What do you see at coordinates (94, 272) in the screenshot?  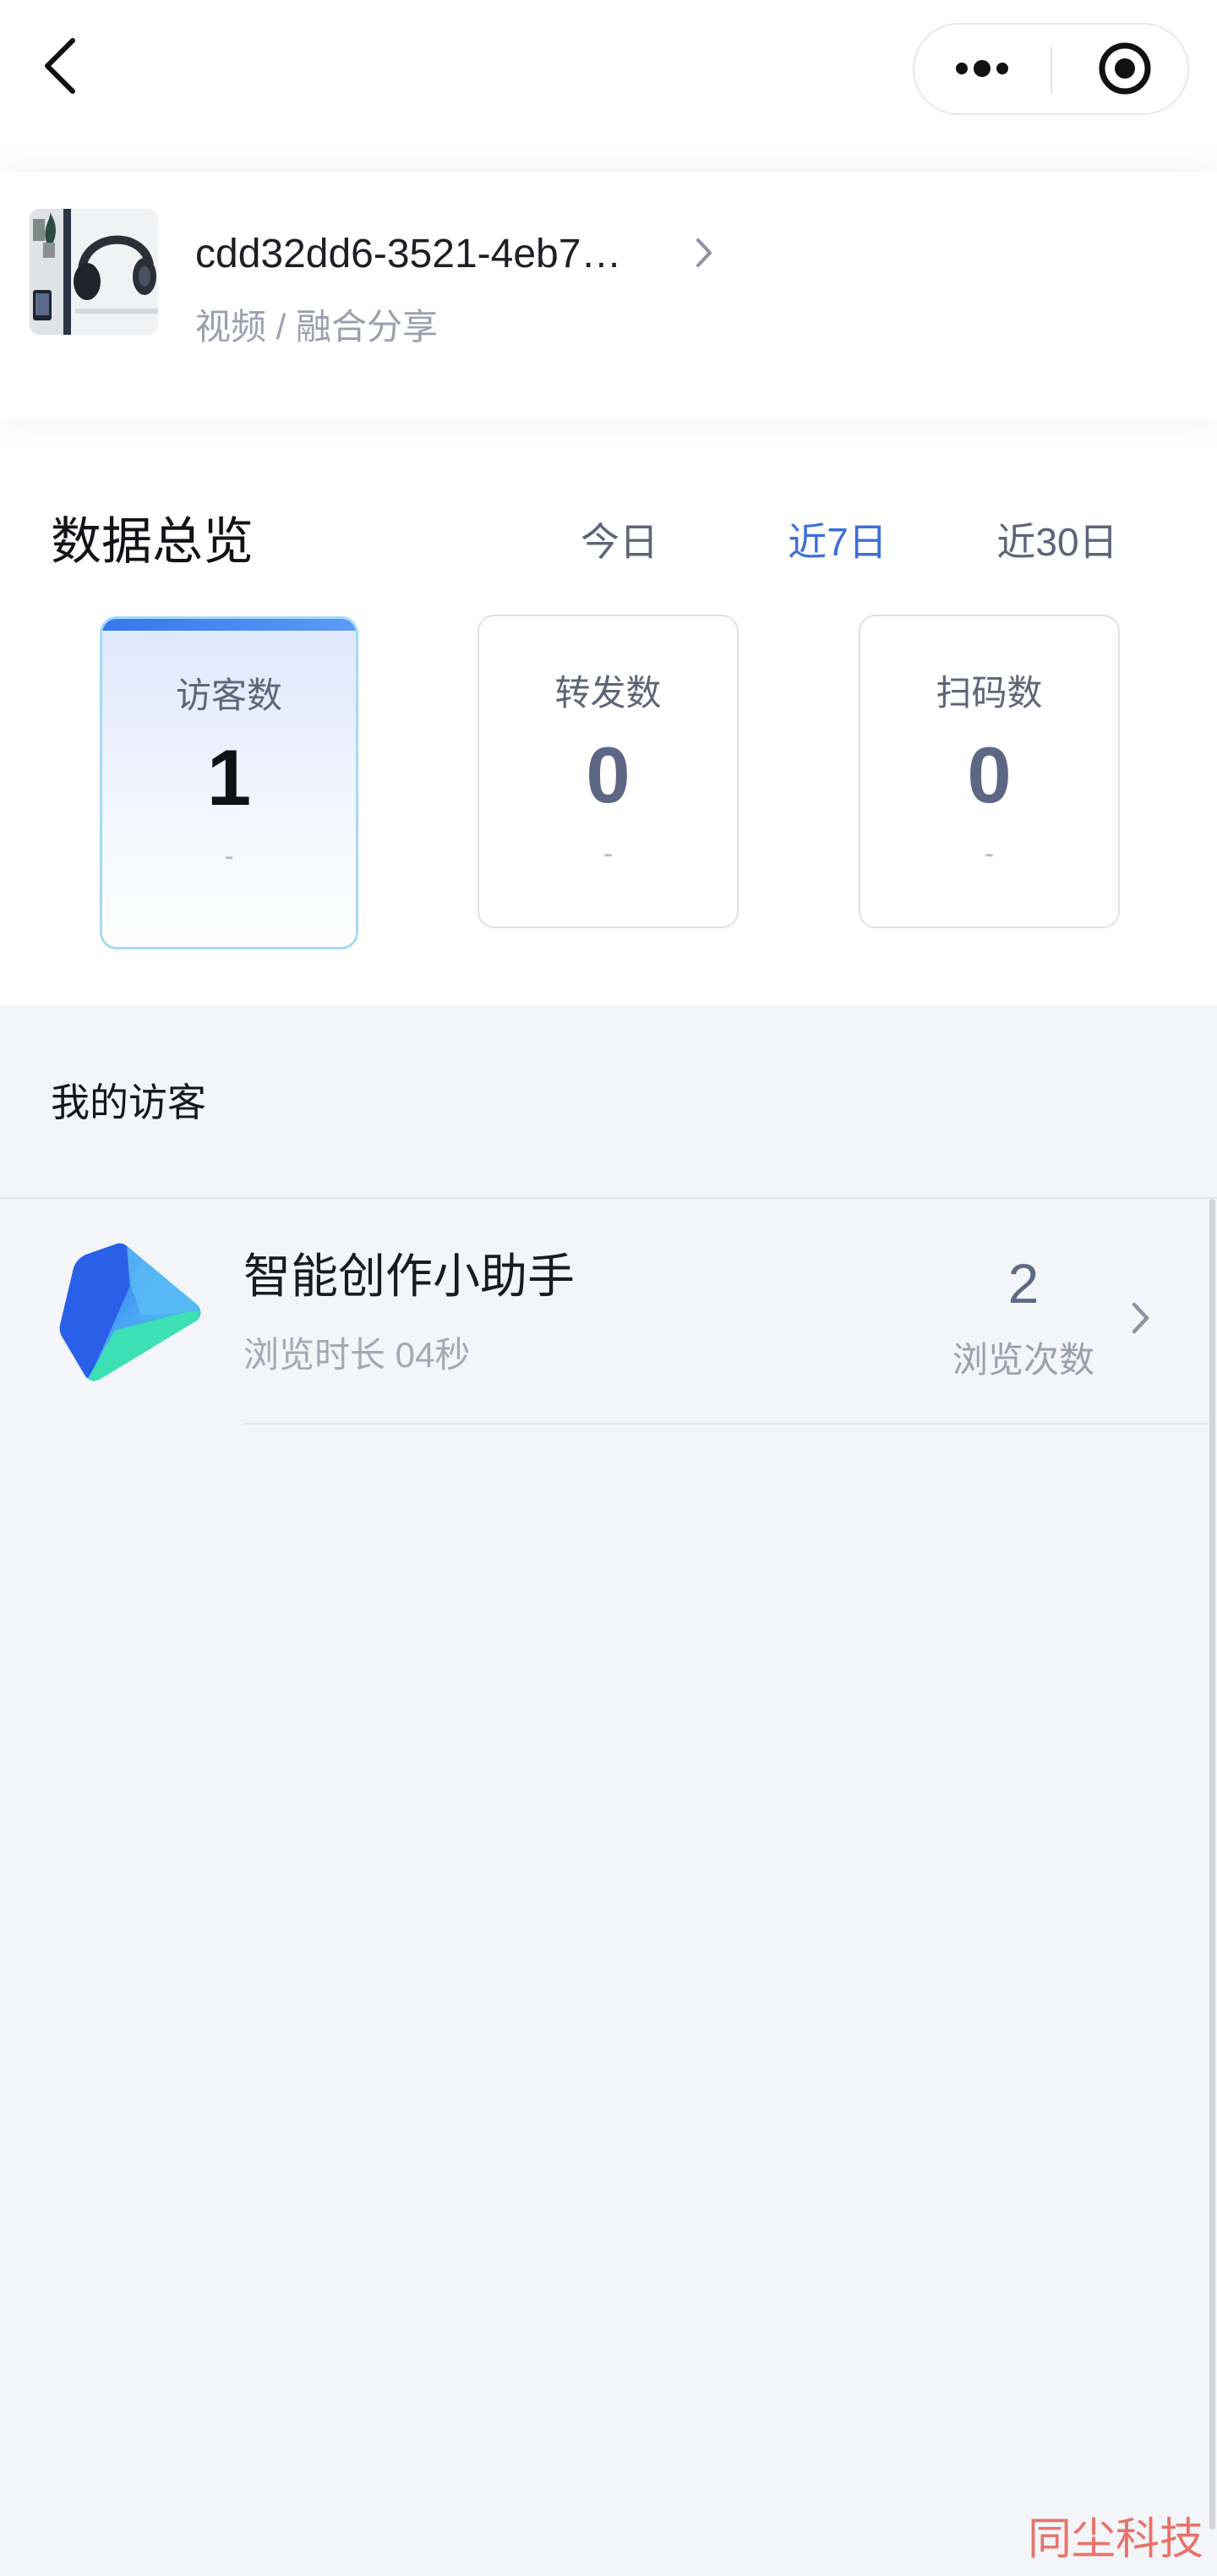 I see `video-thumbnail` at bounding box center [94, 272].